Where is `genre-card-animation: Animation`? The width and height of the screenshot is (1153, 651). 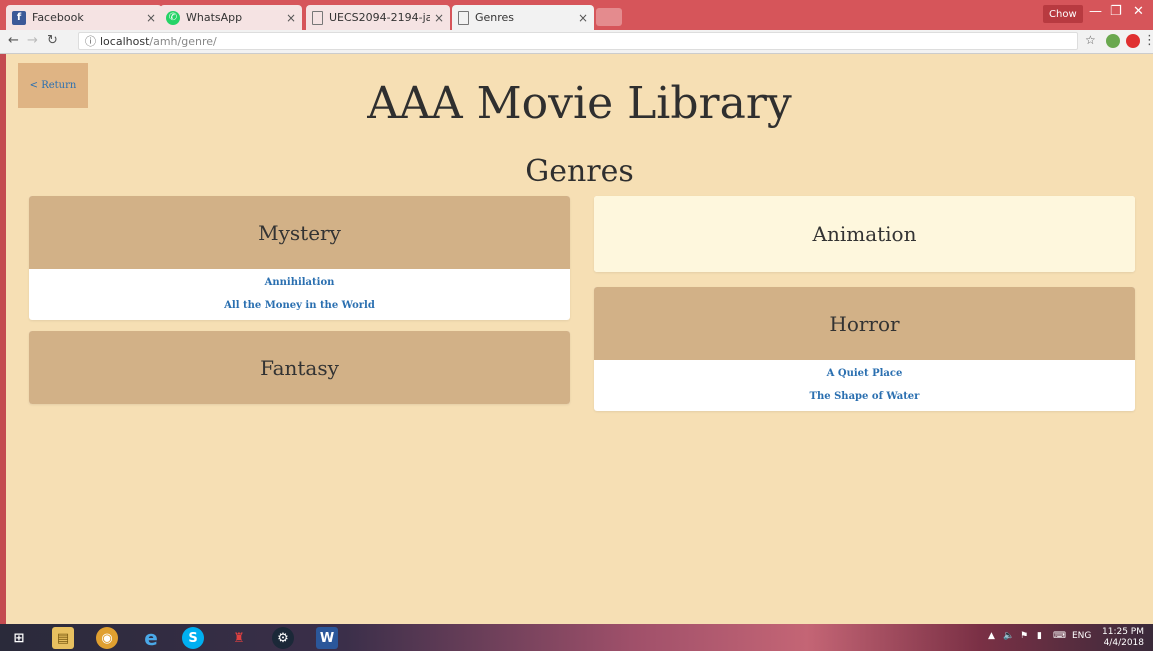
genre-card-animation: Animation is located at coordinates (864, 234).